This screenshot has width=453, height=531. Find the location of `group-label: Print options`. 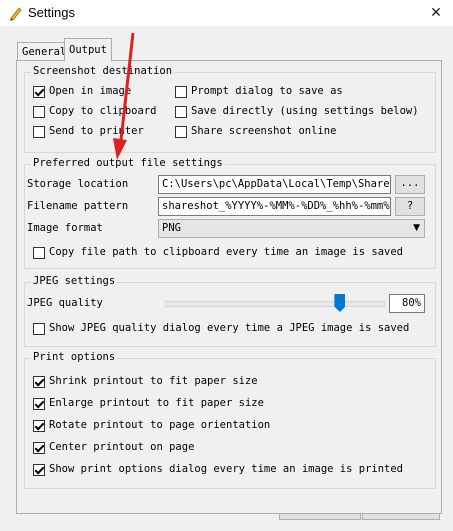

group-label: Print options is located at coordinates (74, 357).